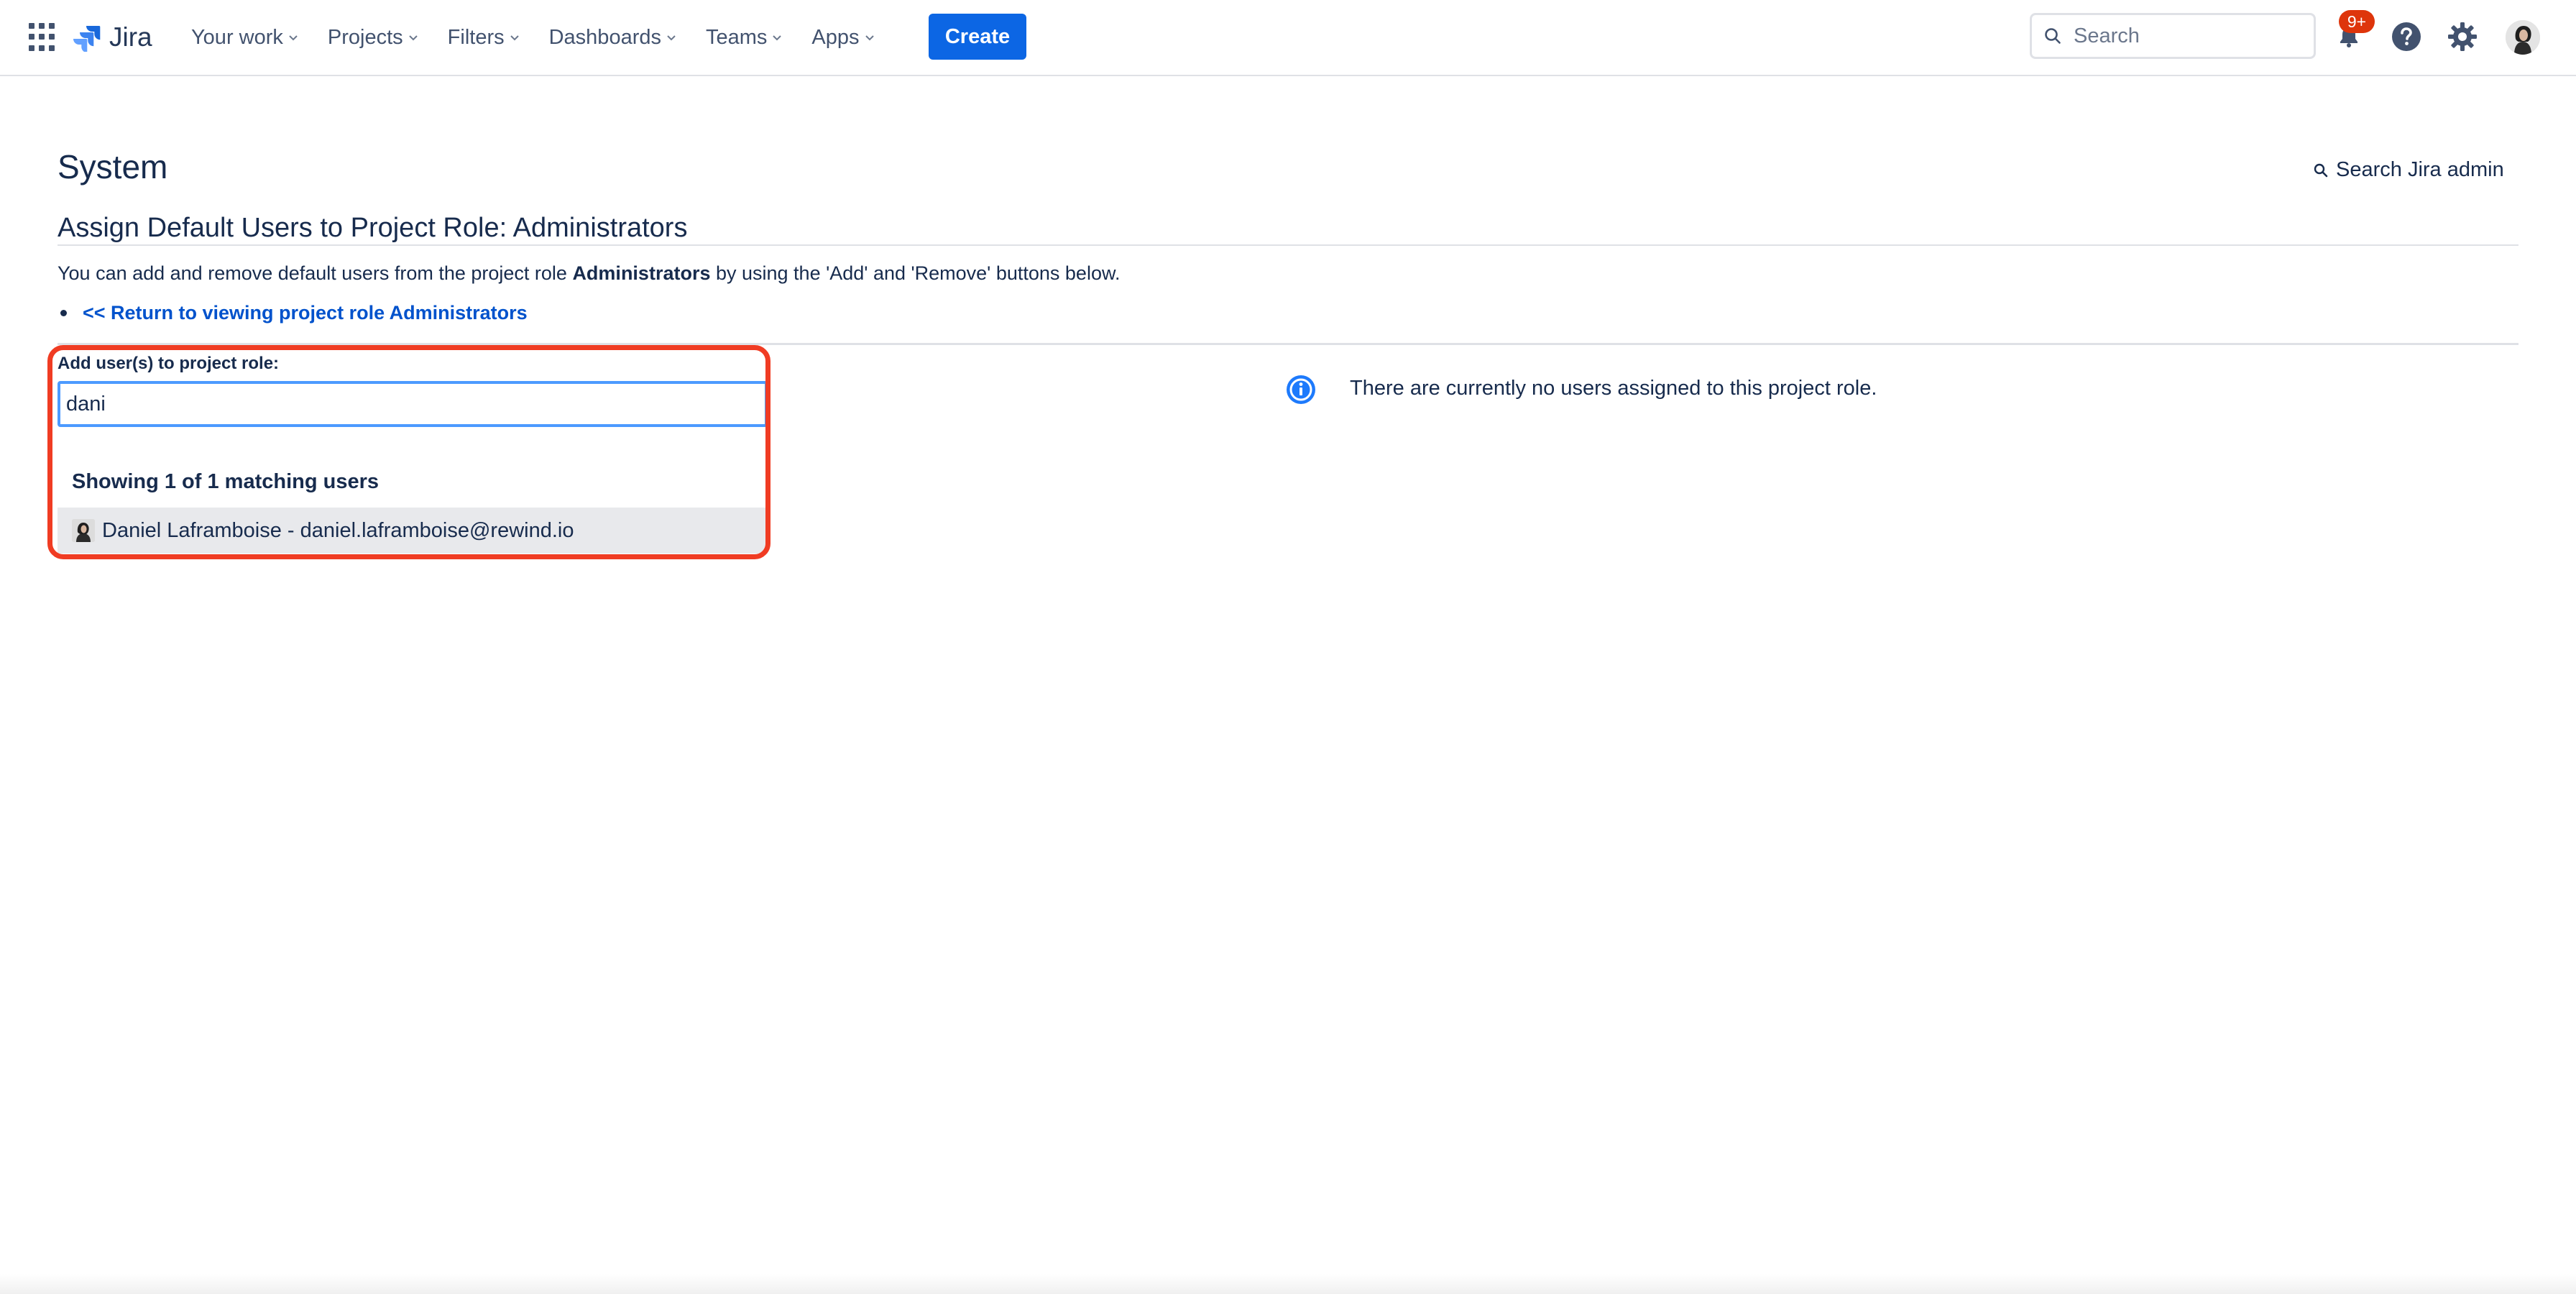  I want to click on info-icon, so click(1301, 389).